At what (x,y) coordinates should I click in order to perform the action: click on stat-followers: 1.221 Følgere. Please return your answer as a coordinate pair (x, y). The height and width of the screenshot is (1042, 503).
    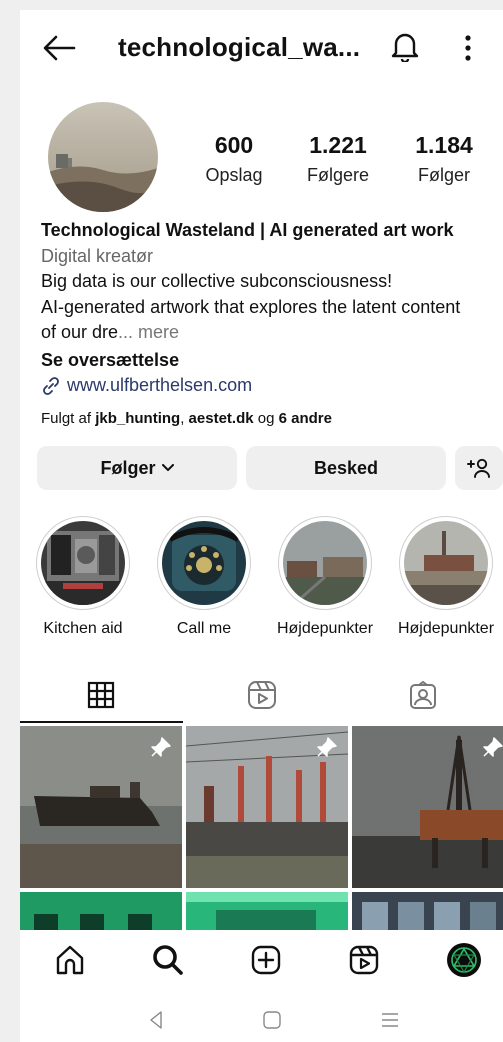
    Looking at the image, I should click on (338, 159).